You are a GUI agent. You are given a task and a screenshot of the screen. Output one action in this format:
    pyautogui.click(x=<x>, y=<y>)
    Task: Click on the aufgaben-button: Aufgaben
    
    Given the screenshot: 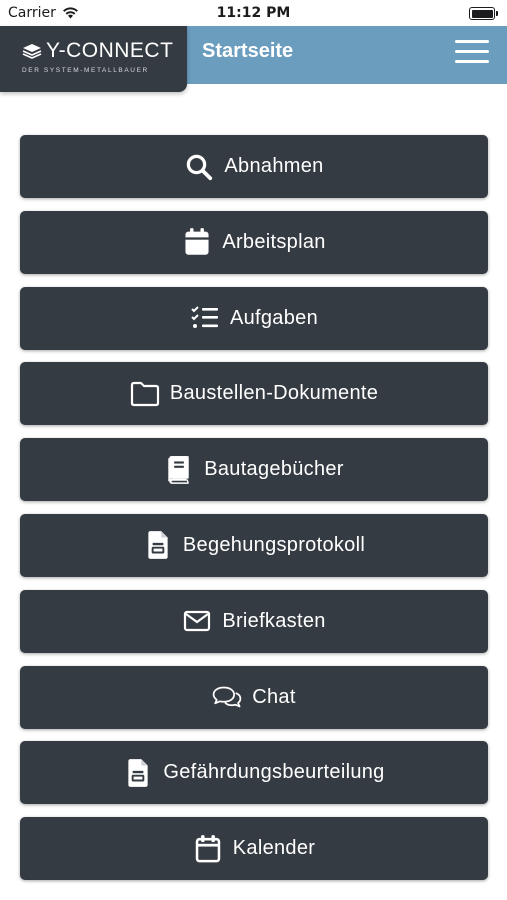 What is the action you would take?
    pyautogui.click(x=254, y=318)
    